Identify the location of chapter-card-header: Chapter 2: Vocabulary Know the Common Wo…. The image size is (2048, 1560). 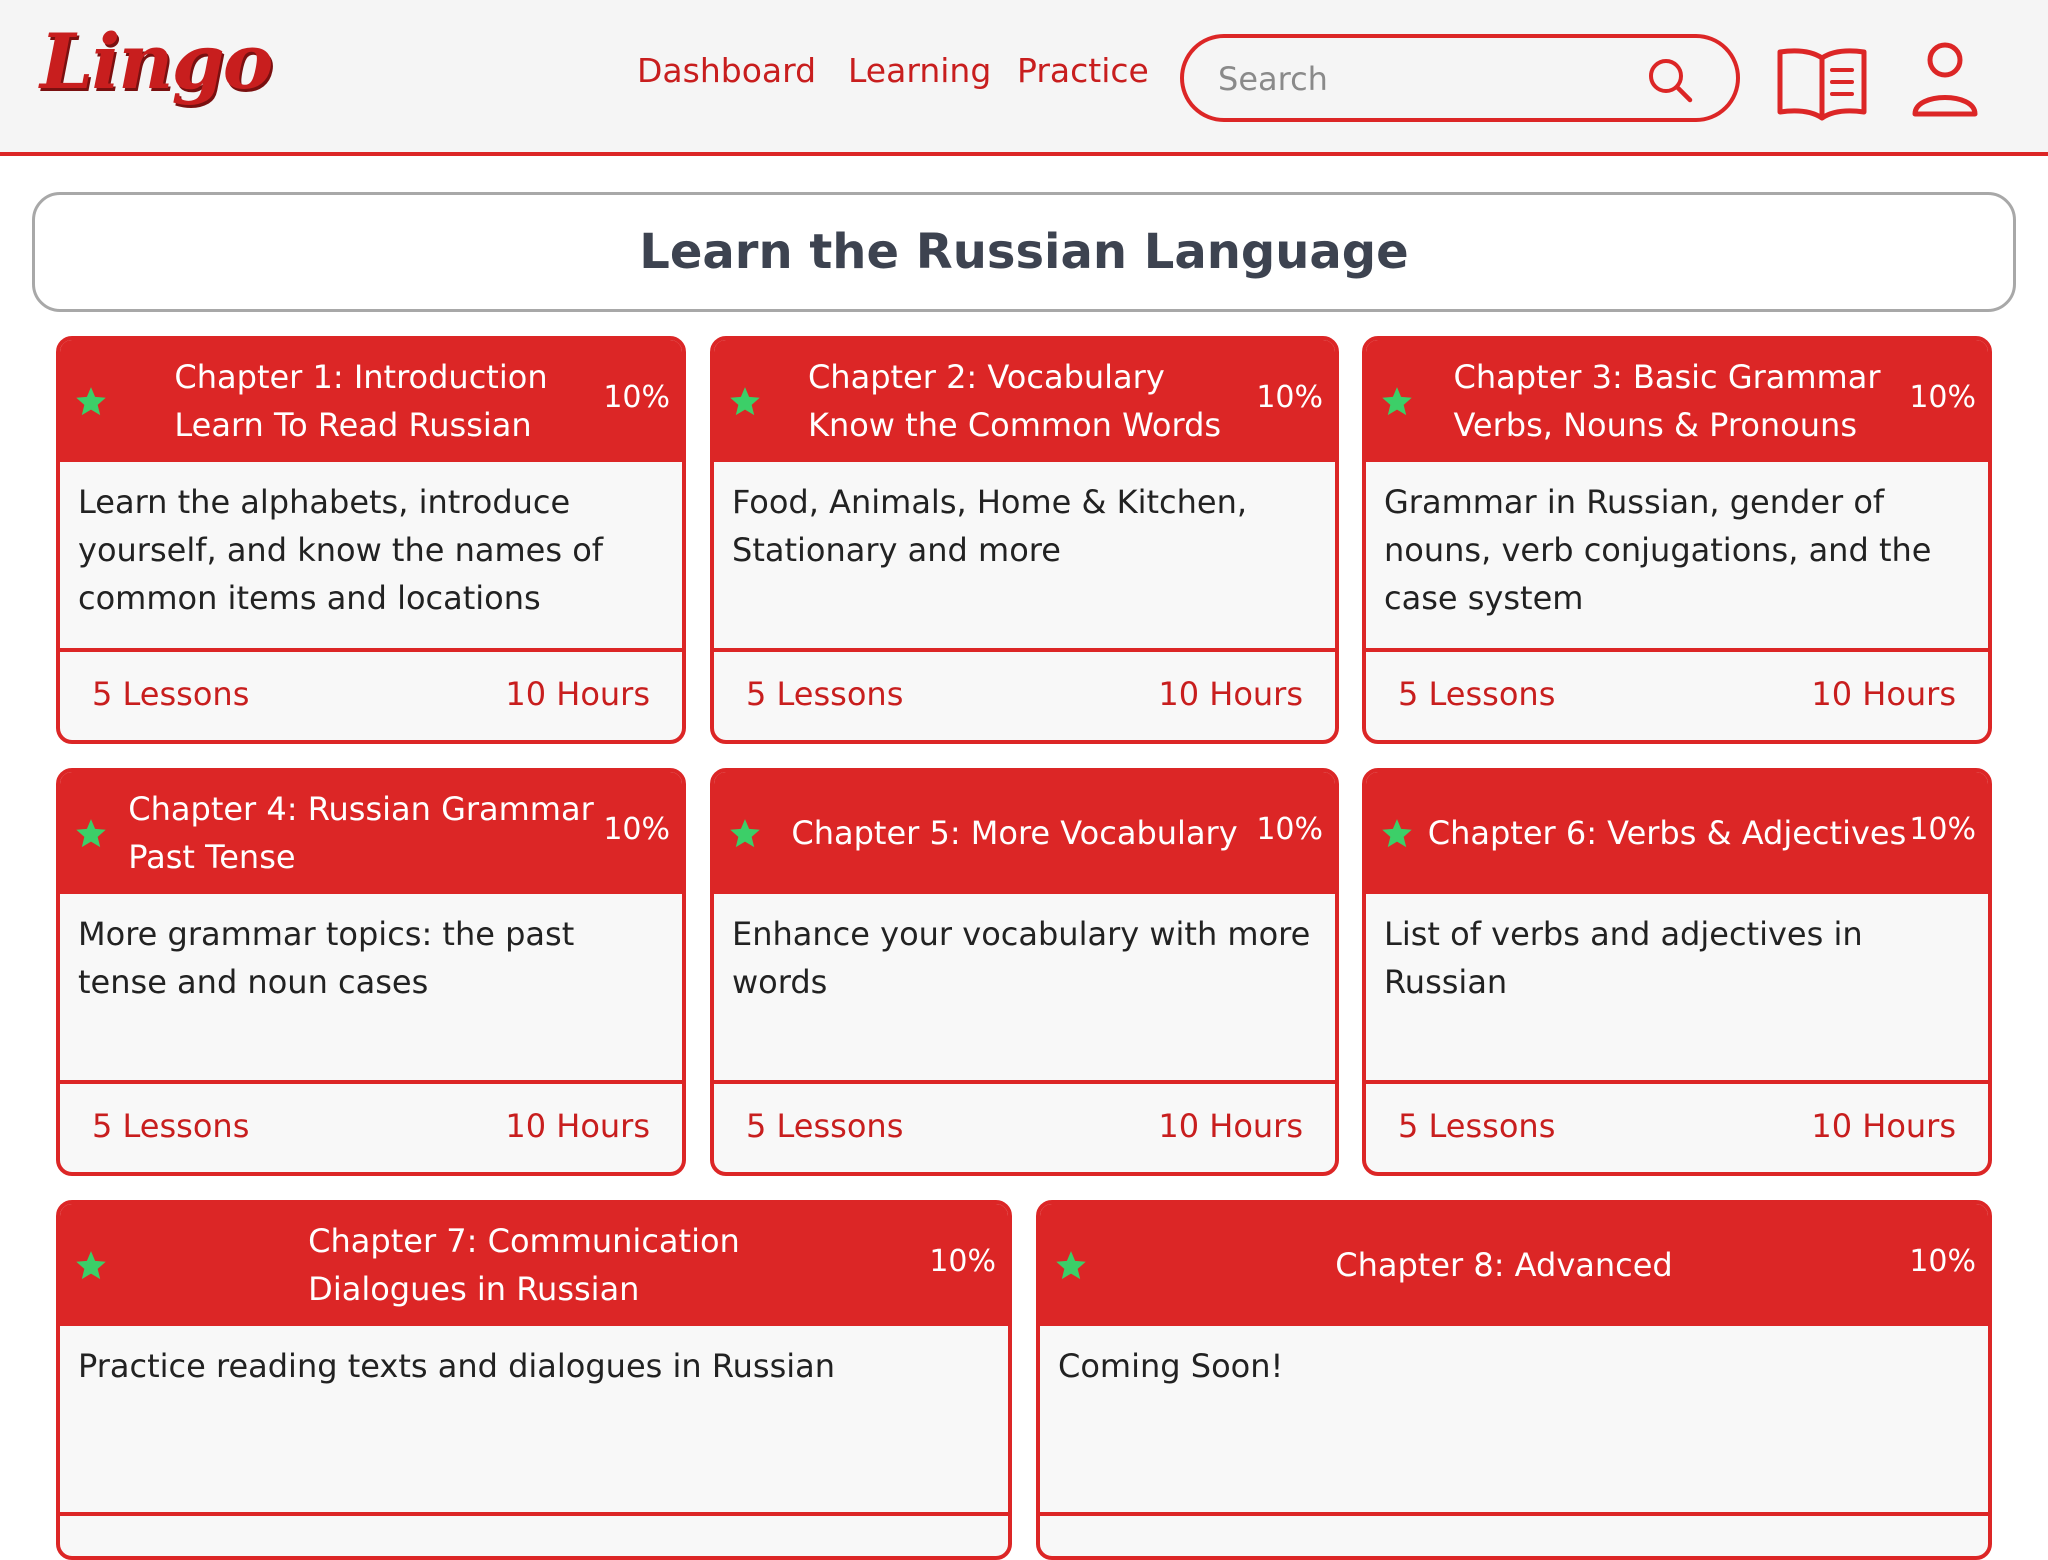
(1024, 401).